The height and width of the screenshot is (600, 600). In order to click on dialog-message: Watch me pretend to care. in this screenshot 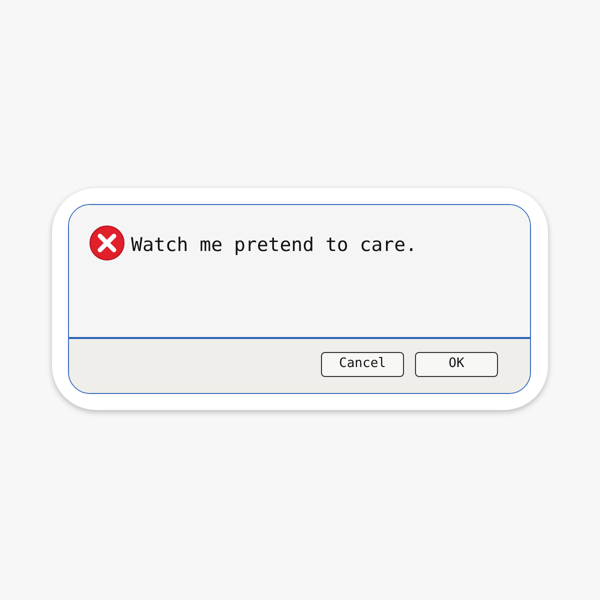, I will do `click(274, 245)`.